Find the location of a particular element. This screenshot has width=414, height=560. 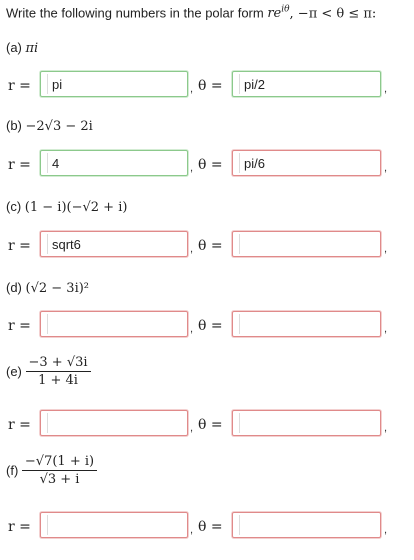

part-c-theta-input is located at coordinates (308, 244).